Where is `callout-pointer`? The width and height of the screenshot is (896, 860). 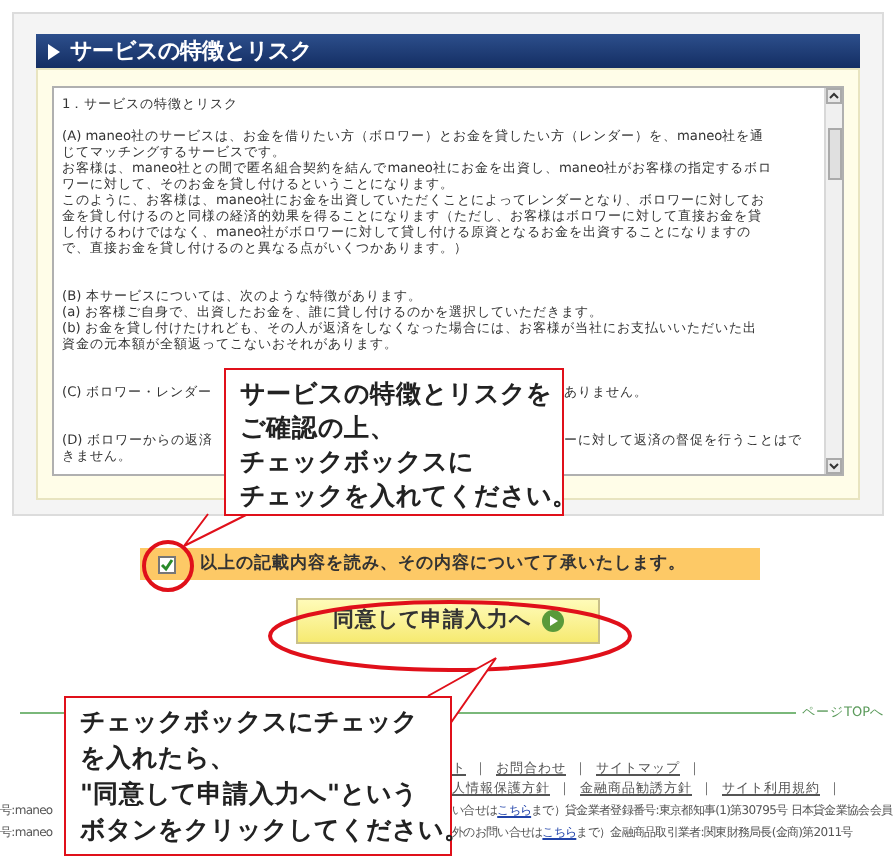
callout-pointer is located at coordinates (216, 530).